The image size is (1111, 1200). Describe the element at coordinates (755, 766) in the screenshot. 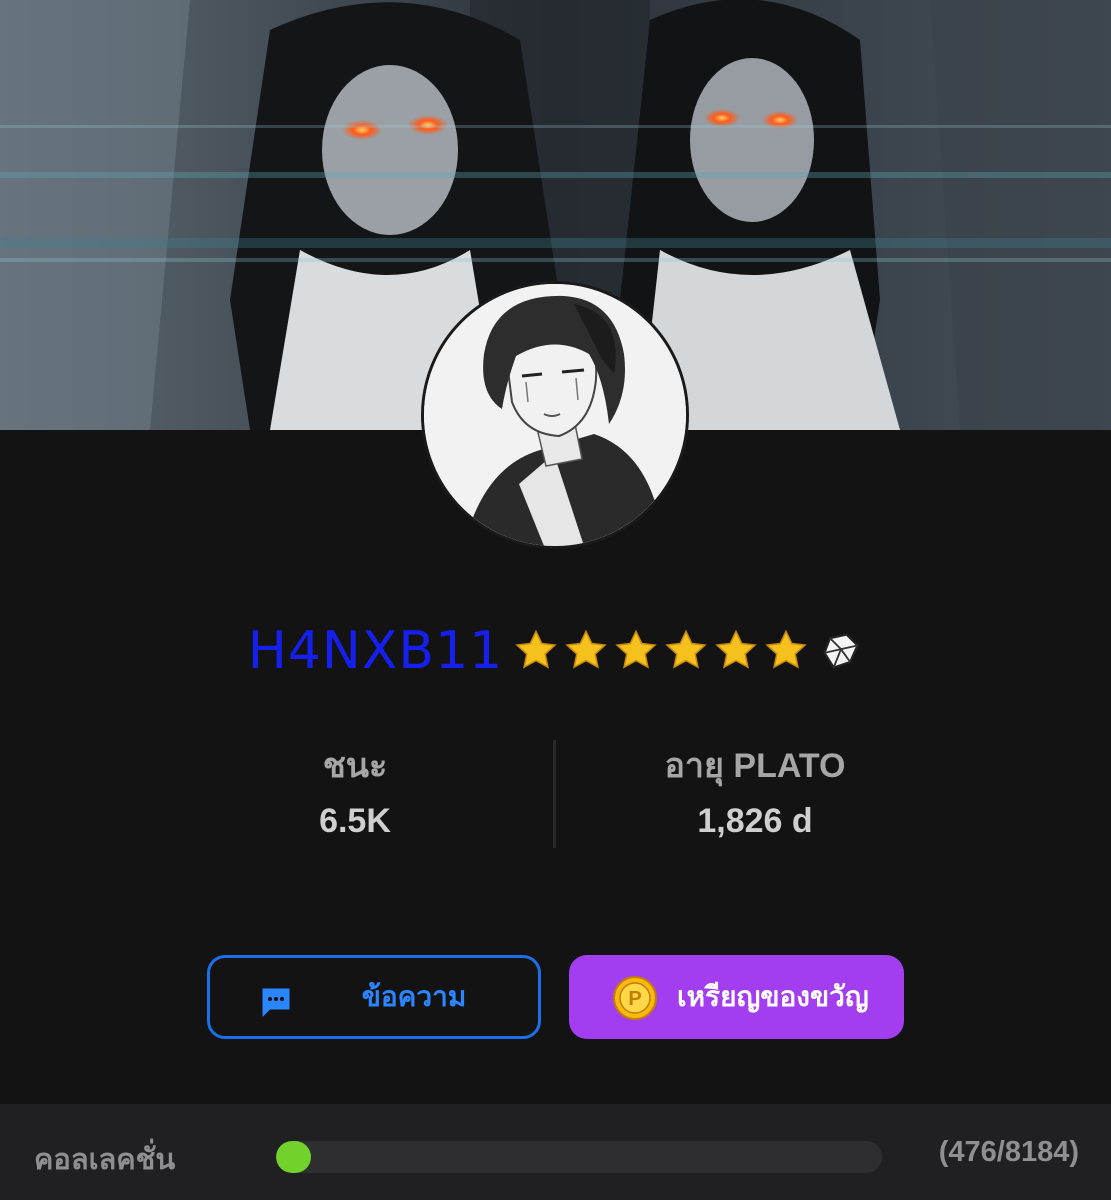

I see `plato-age-label: อายุ PLATO` at that location.